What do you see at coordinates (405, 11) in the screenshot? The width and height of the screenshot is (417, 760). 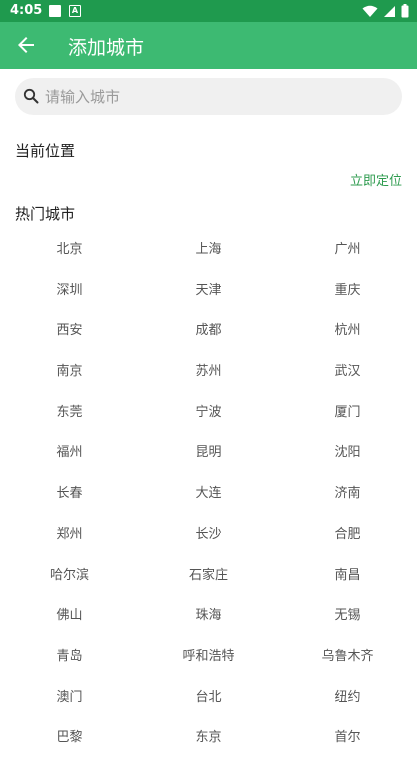 I see `battery-icon` at bounding box center [405, 11].